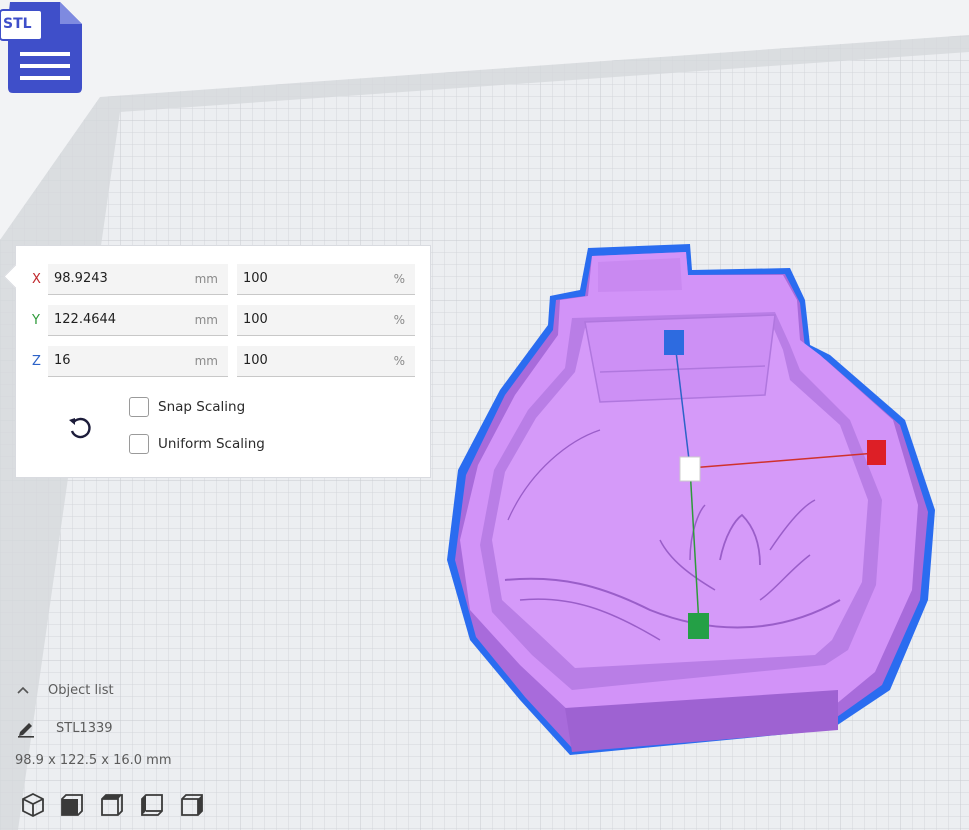  I want to click on scale-row-x: X 98.9243 mm 100 %, so click(223, 280).